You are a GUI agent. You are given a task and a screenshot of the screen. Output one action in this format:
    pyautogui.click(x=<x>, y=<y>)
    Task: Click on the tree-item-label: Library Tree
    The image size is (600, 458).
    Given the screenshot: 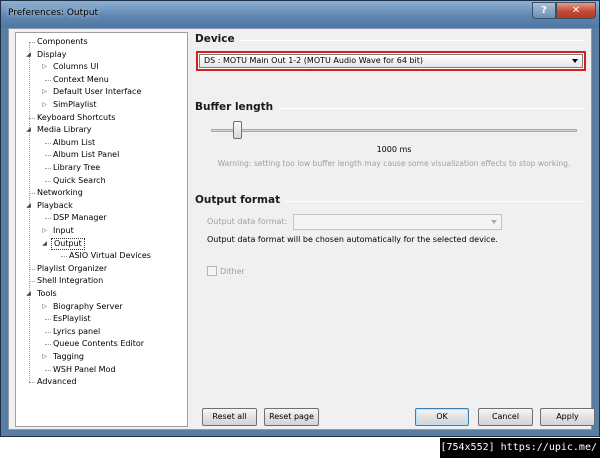 What is the action you would take?
    pyautogui.click(x=77, y=167)
    